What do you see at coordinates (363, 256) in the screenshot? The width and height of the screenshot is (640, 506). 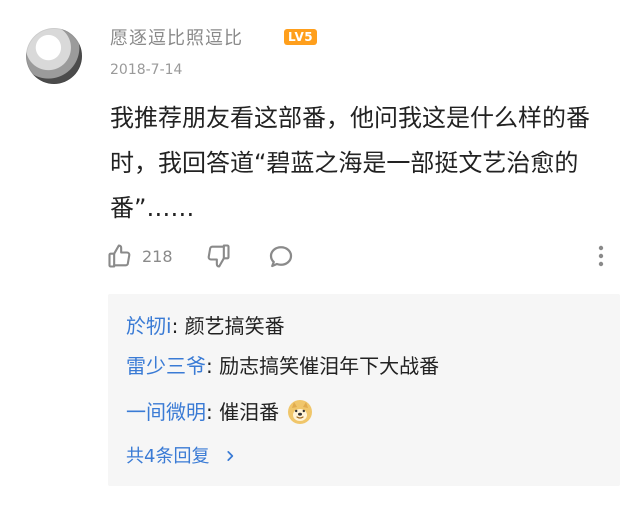 I see `comment-actions: 218` at bounding box center [363, 256].